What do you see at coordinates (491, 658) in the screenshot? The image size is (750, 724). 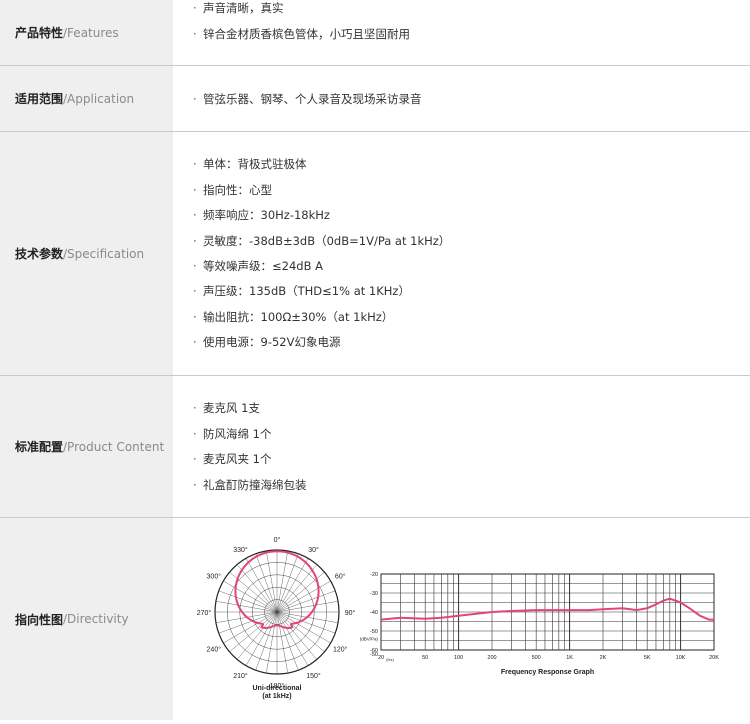 I see `response-x-tick: 200` at bounding box center [491, 658].